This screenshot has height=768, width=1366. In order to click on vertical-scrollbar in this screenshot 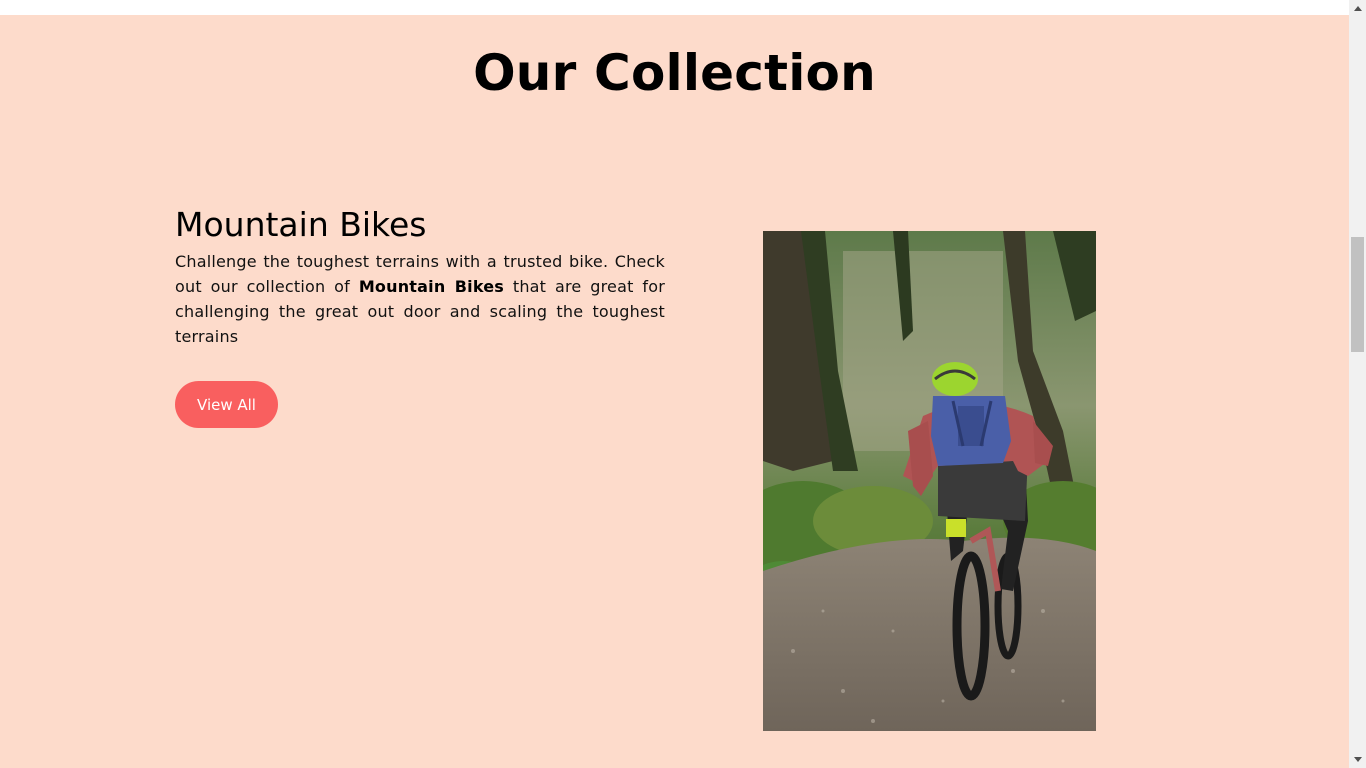, I will do `click(1357, 384)`.